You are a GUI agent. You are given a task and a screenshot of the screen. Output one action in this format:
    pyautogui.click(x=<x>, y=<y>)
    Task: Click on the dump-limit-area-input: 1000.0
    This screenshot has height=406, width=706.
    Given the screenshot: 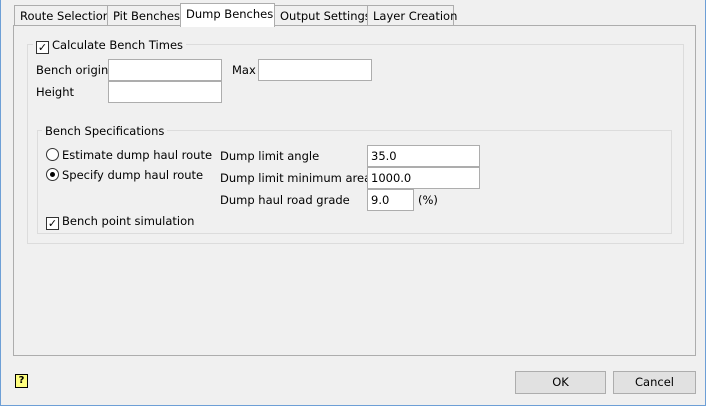 What is the action you would take?
    pyautogui.click(x=423, y=178)
    